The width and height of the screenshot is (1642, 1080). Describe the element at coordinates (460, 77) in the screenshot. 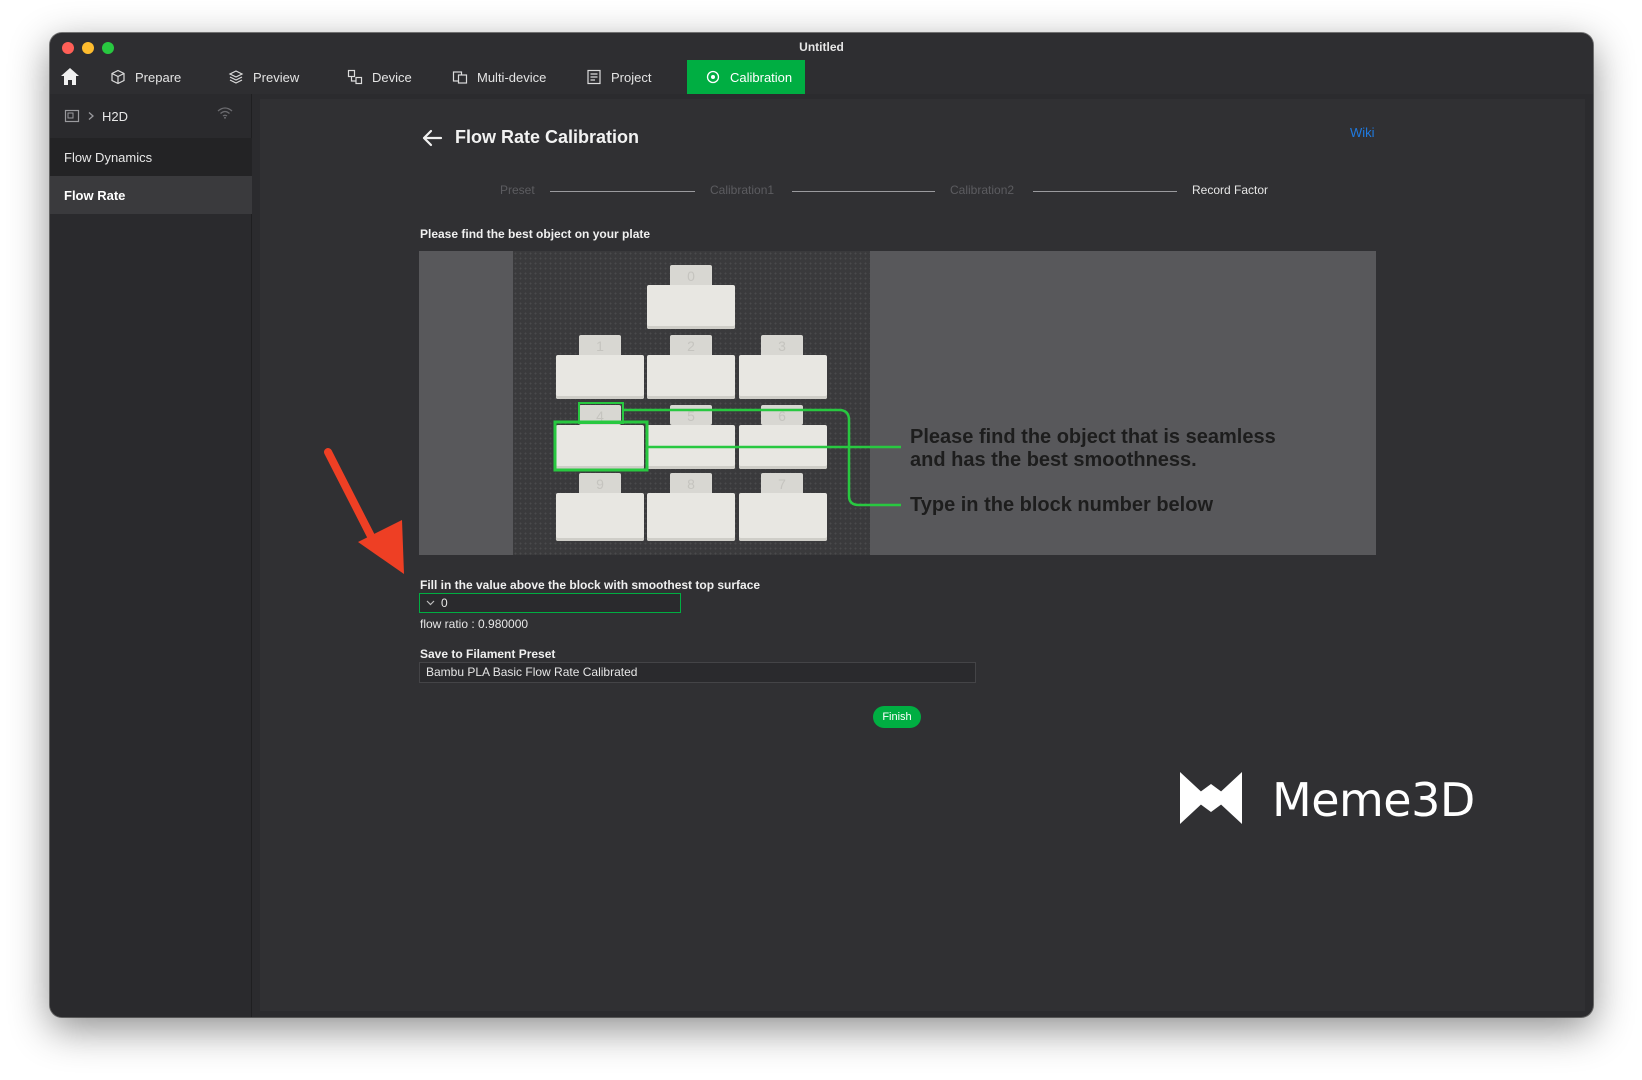

I see `multi-device-icon` at that location.